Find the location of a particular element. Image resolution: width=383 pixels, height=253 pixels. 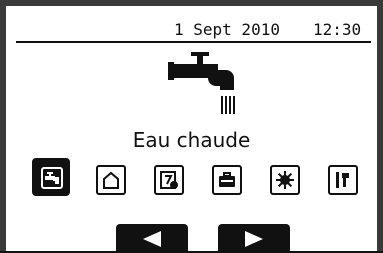

service-tools-icon is located at coordinates (342, 180).